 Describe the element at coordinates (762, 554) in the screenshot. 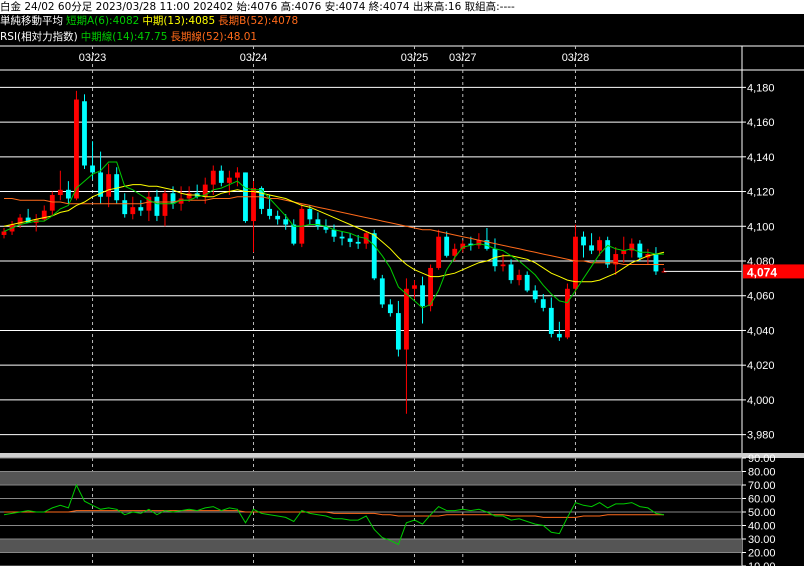

I see `rsi-tick-label: 20.00` at that location.